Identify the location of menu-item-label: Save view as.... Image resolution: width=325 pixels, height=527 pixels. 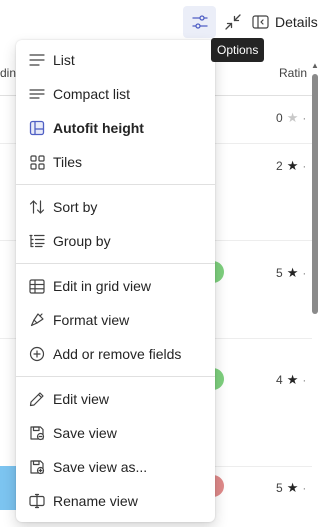
(100, 467).